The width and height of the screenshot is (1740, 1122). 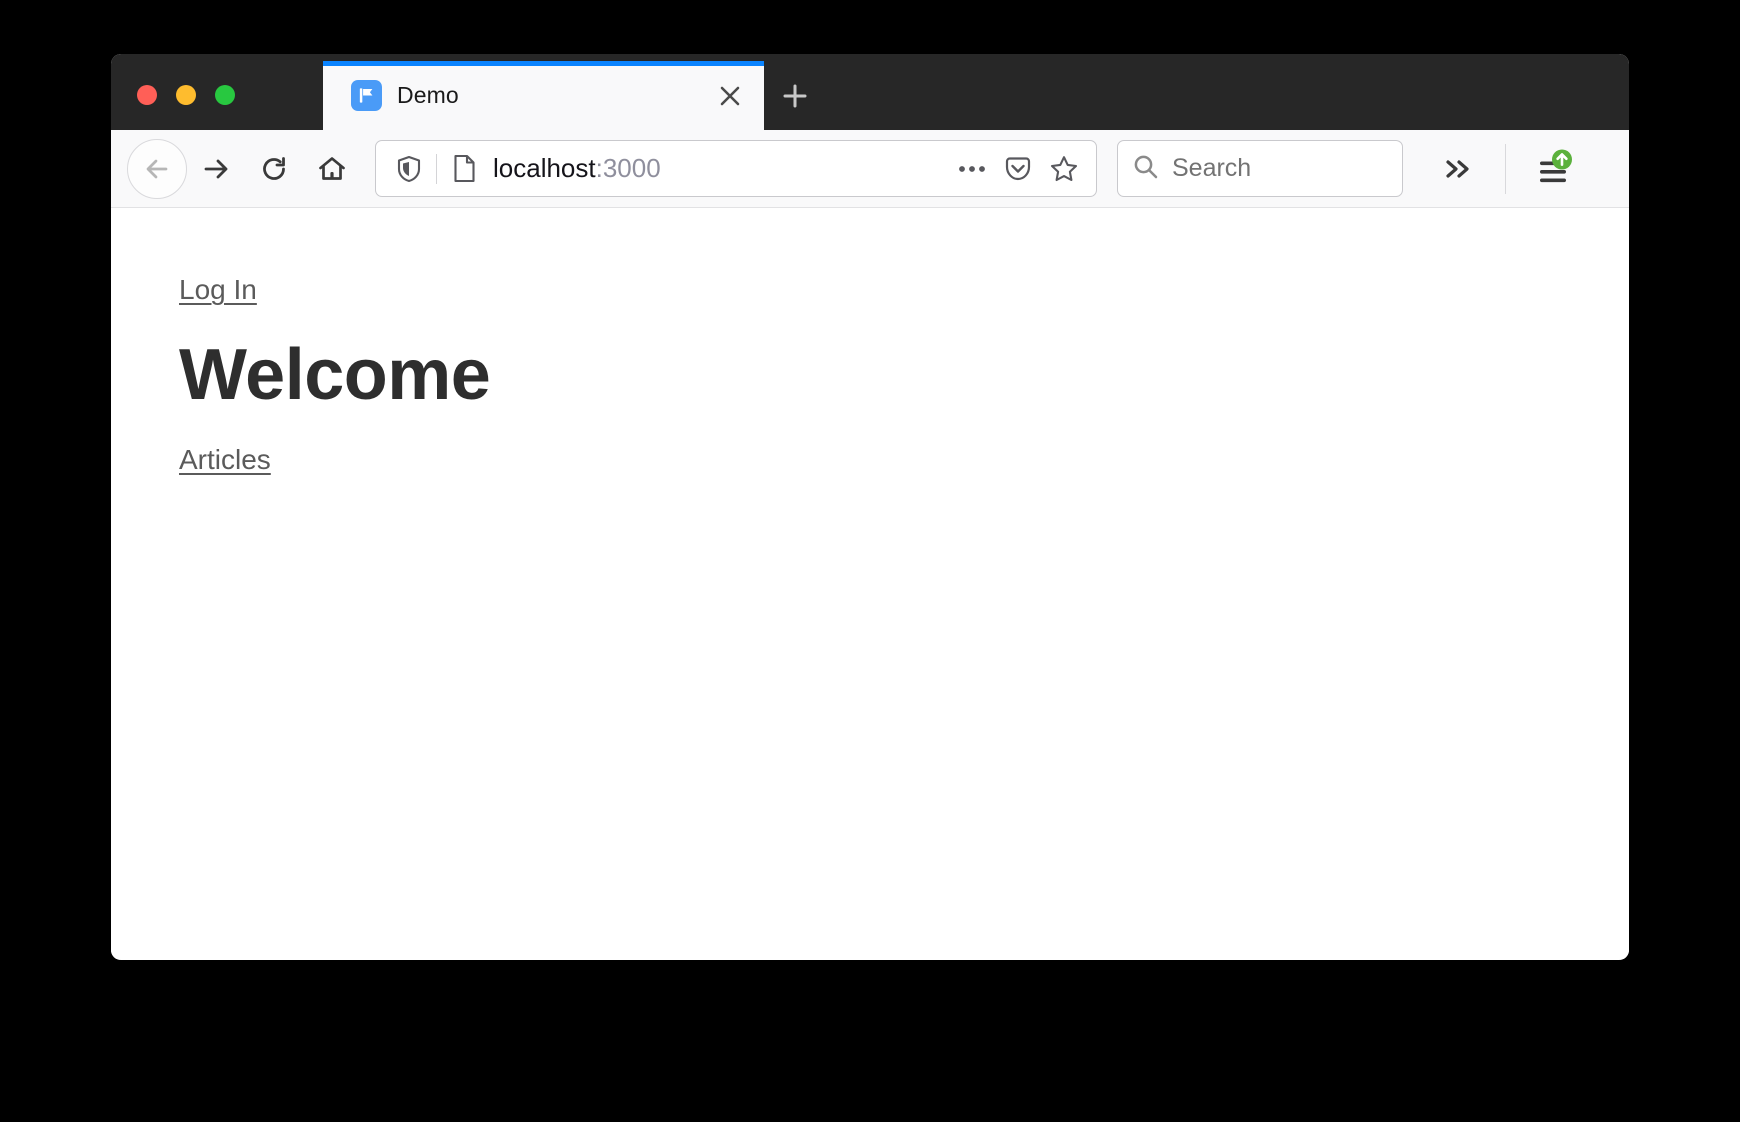 What do you see at coordinates (225, 95) in the screenshot?
I see `window-maximize-button` at bounding box center [225, 95].